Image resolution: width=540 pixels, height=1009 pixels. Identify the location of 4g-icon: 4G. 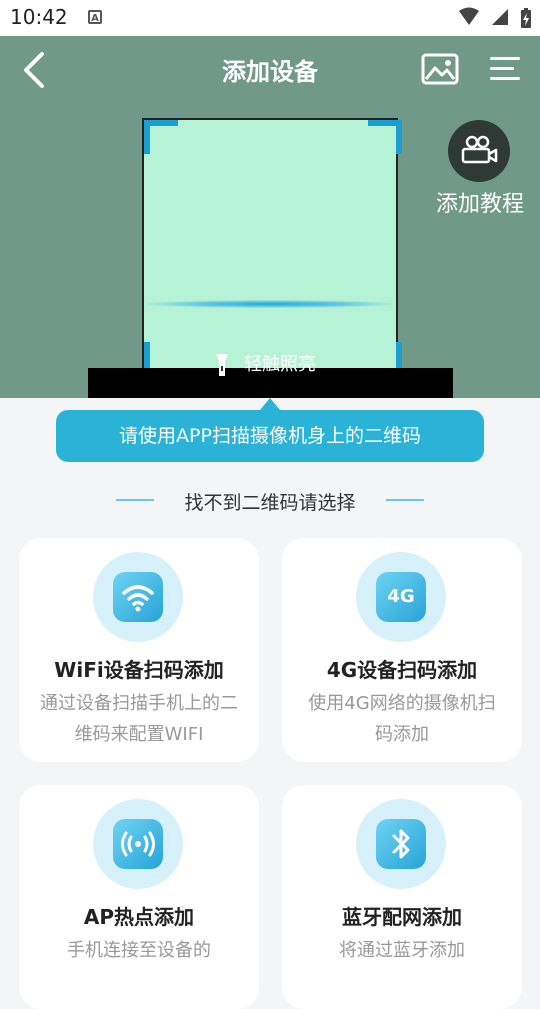
(401, 596).